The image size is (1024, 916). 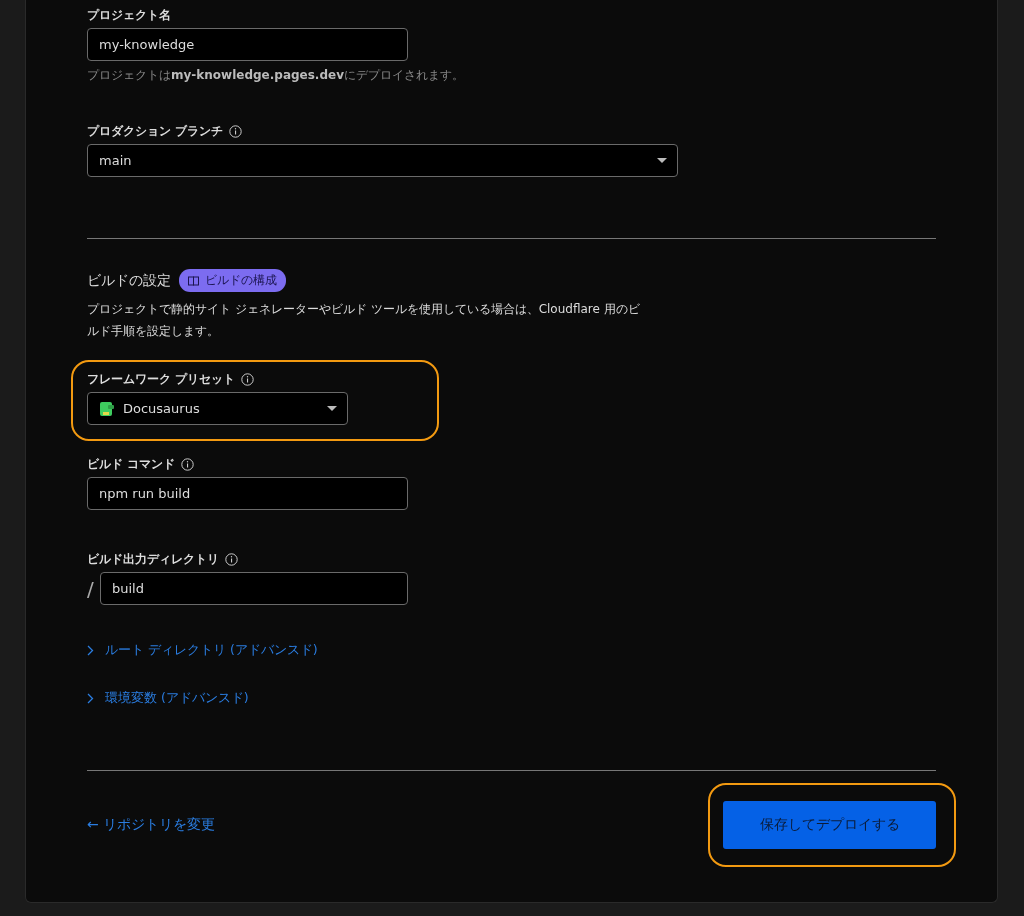 I want to click on field-label: ビルド出力ディレクトリ, so click(x=153, y=559).